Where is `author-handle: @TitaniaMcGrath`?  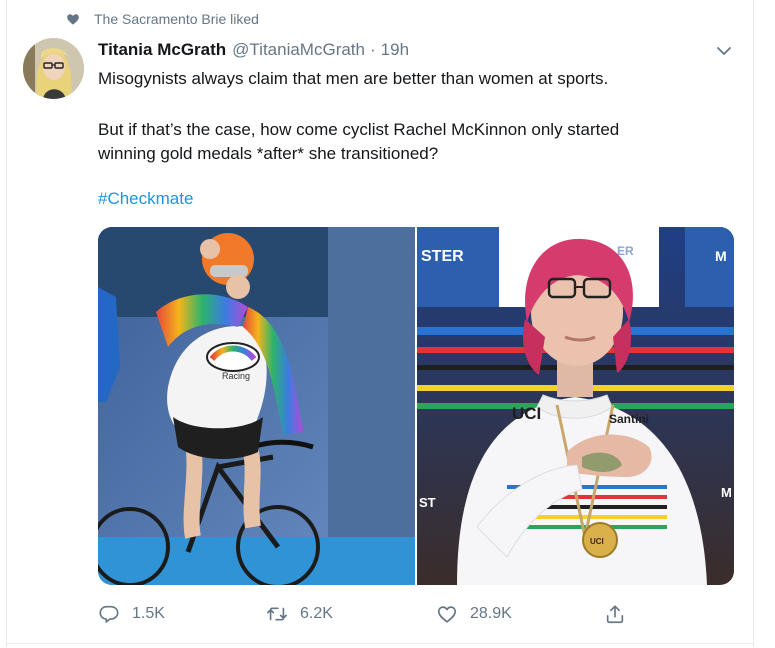 author-handle: @TitaniaMcGrath is located at coordinates (298, 50).